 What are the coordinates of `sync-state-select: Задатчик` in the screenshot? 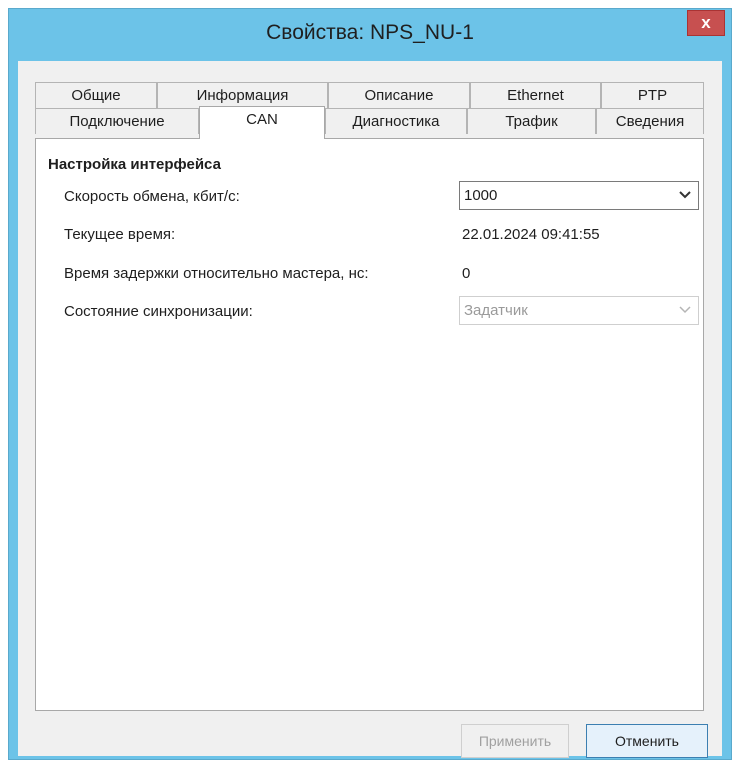 It's located at (579, 310).